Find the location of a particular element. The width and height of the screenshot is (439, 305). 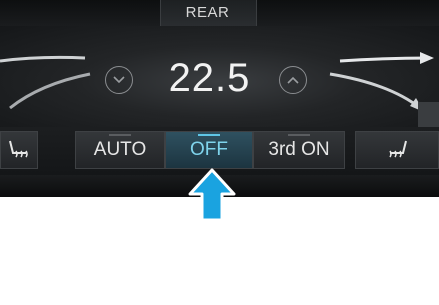

temperature-value: 22.5 is located at coordinates (209, 78).